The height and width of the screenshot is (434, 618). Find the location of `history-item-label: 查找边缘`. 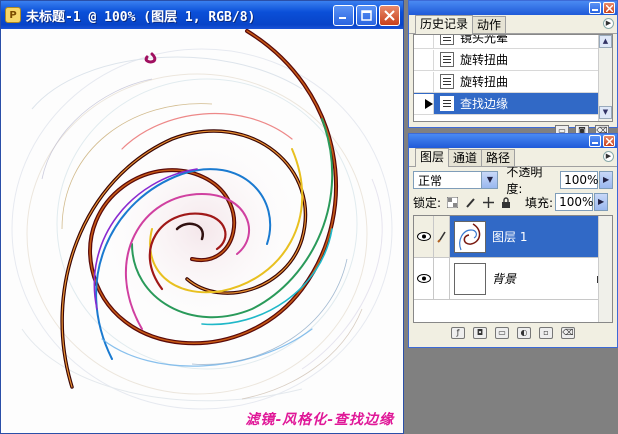

history-item-label: 查找边缘 is located at coordinates (484, 104).